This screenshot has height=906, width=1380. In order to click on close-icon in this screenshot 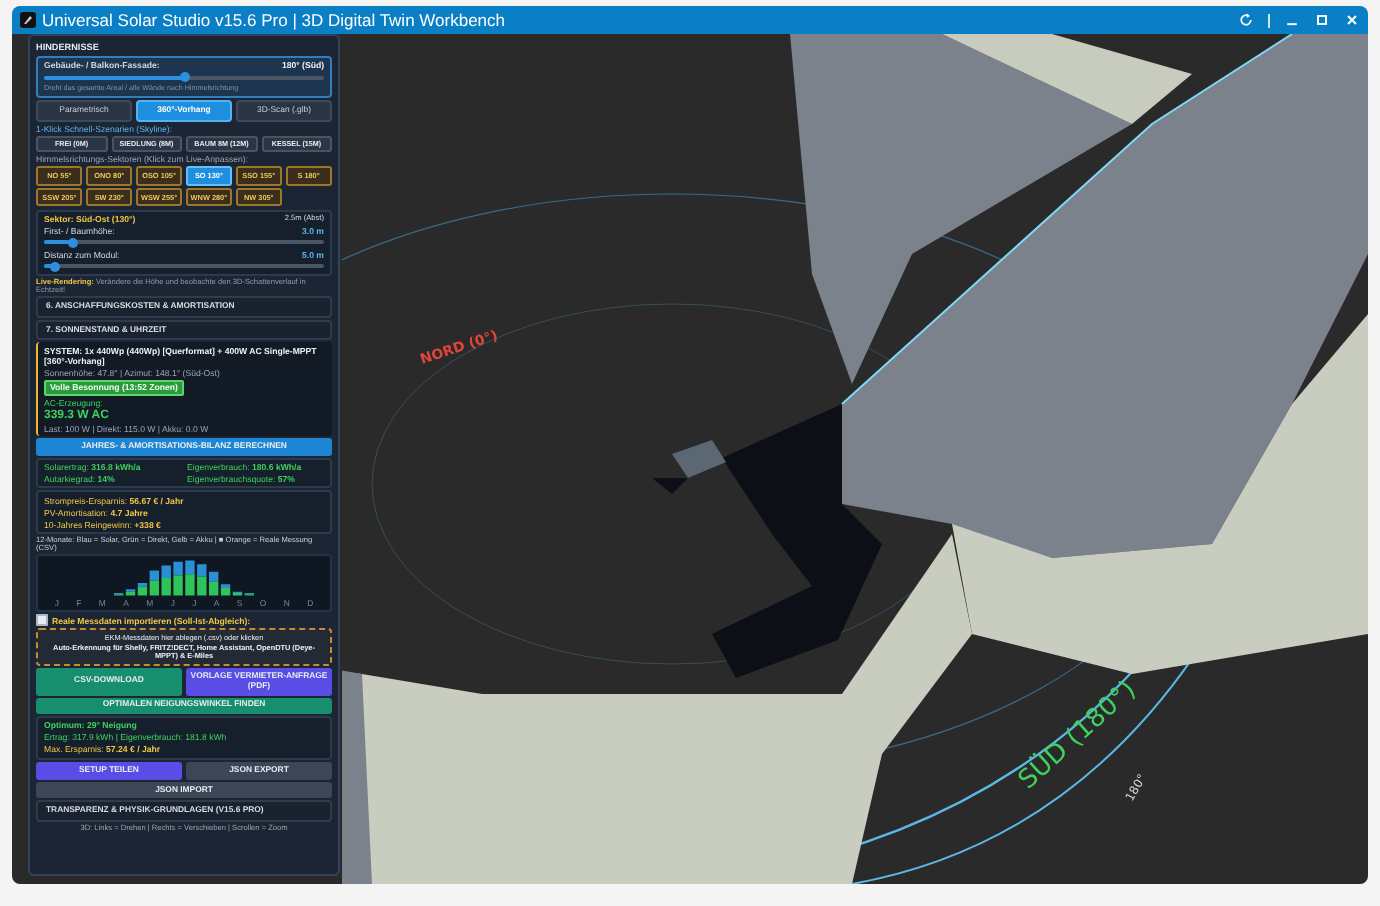, I will do `click(1352, 20)`.